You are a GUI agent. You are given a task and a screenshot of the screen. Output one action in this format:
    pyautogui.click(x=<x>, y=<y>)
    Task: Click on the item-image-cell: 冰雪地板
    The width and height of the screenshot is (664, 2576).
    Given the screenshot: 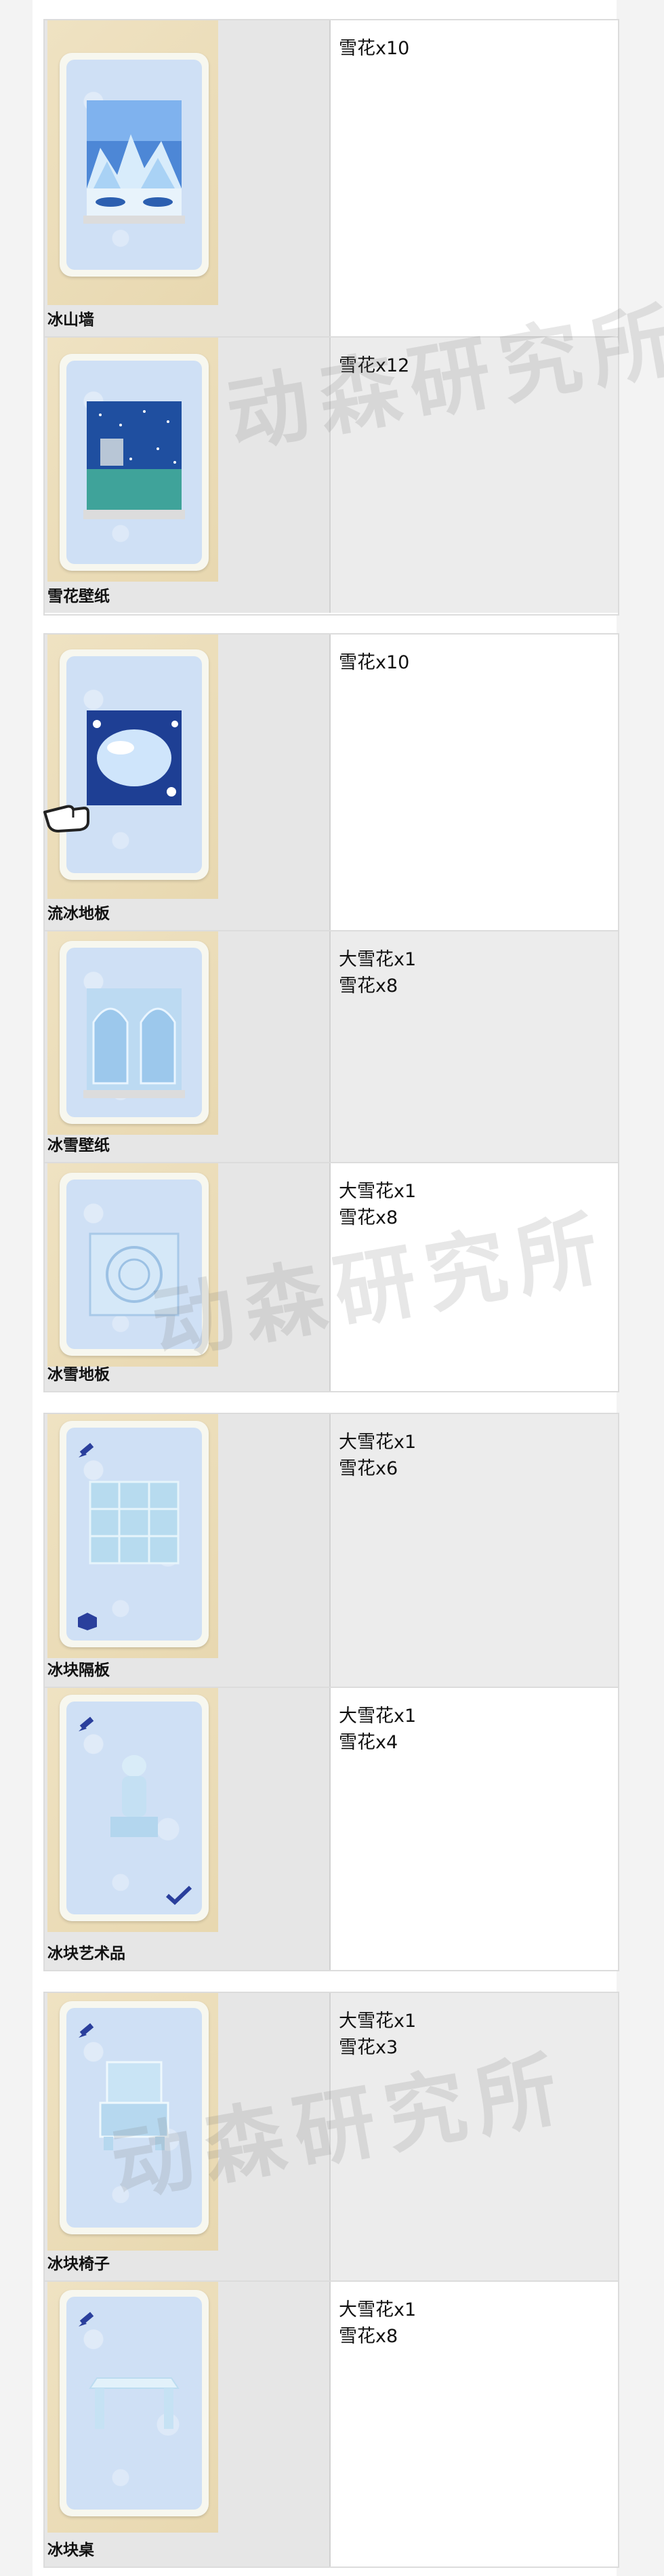 What is the action you would take?
    pyautogui.click(x=188, y=1277)
    